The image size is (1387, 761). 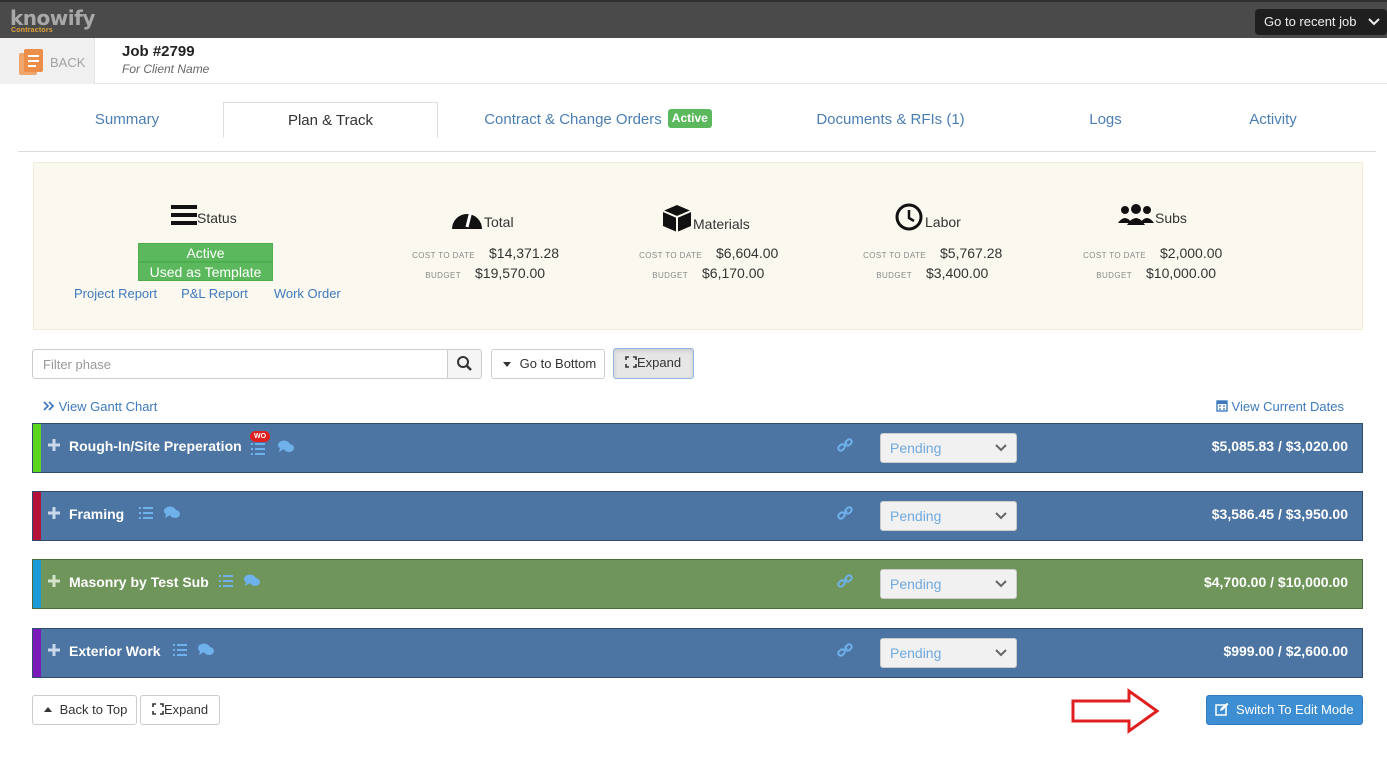 I want to click on view-gantt-chart-link: View Gantt Chart, so click(x=100, y=406).